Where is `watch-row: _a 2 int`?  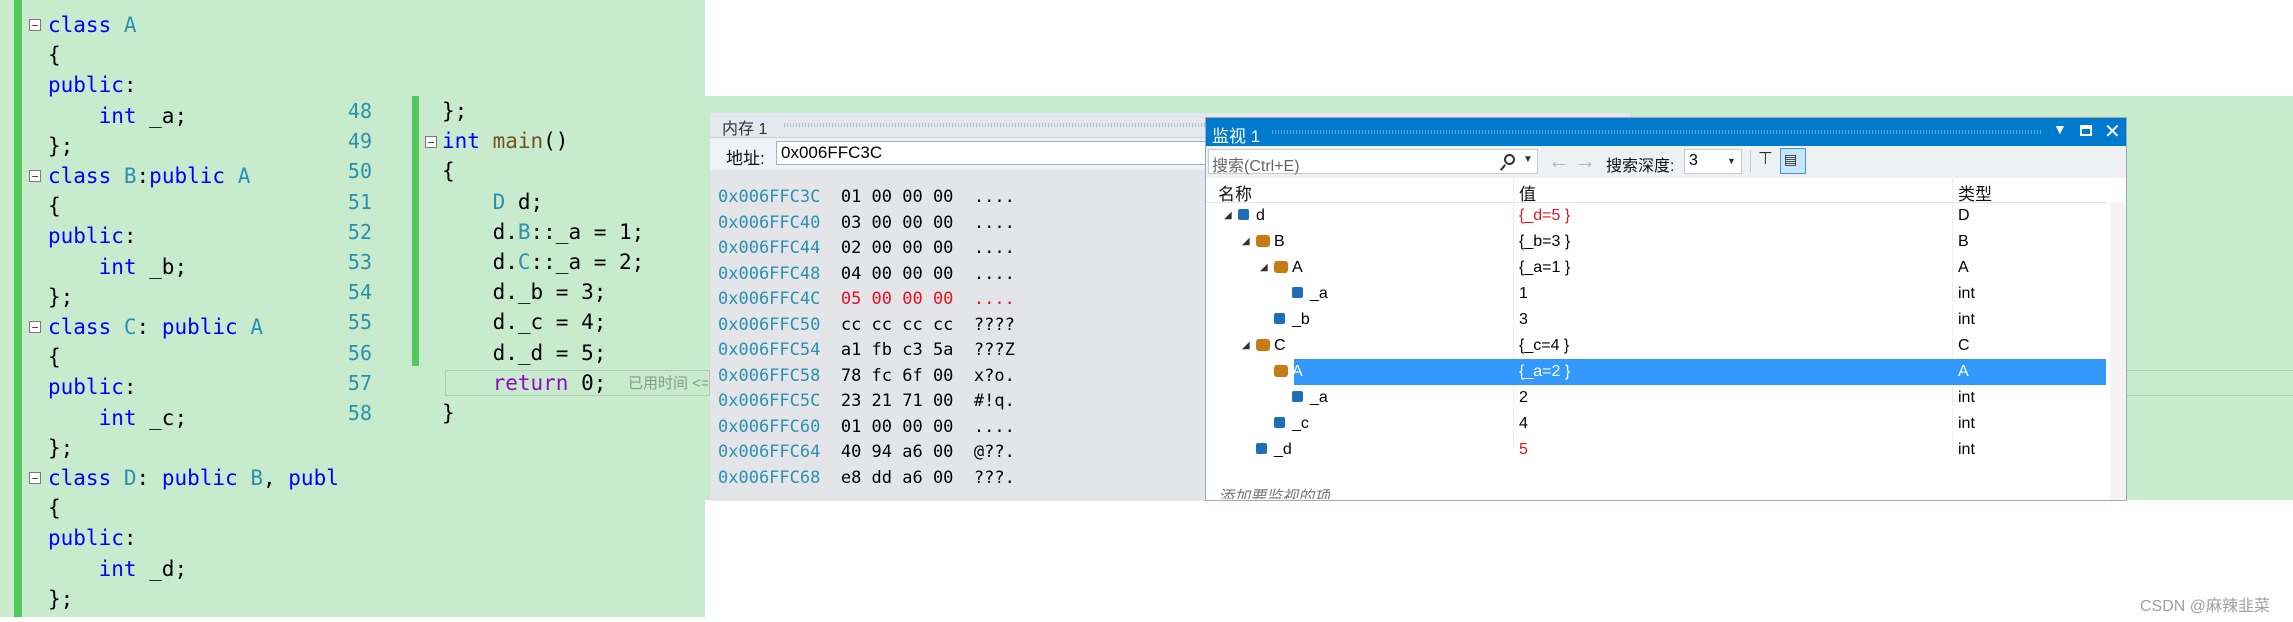
watch-row: _a 2 int is located at coordinates (1656, 398).